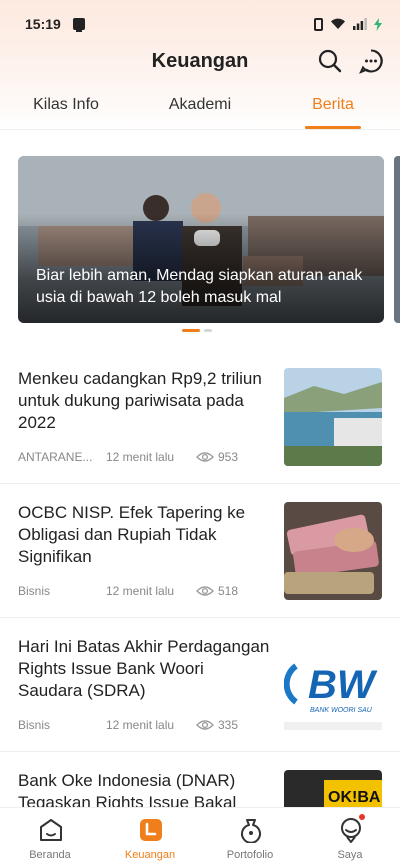 The width and height of the screenshot is (400, 867). I want to click on bw-logo-subtext: BANK WOORI SAU, so click(341, 710).